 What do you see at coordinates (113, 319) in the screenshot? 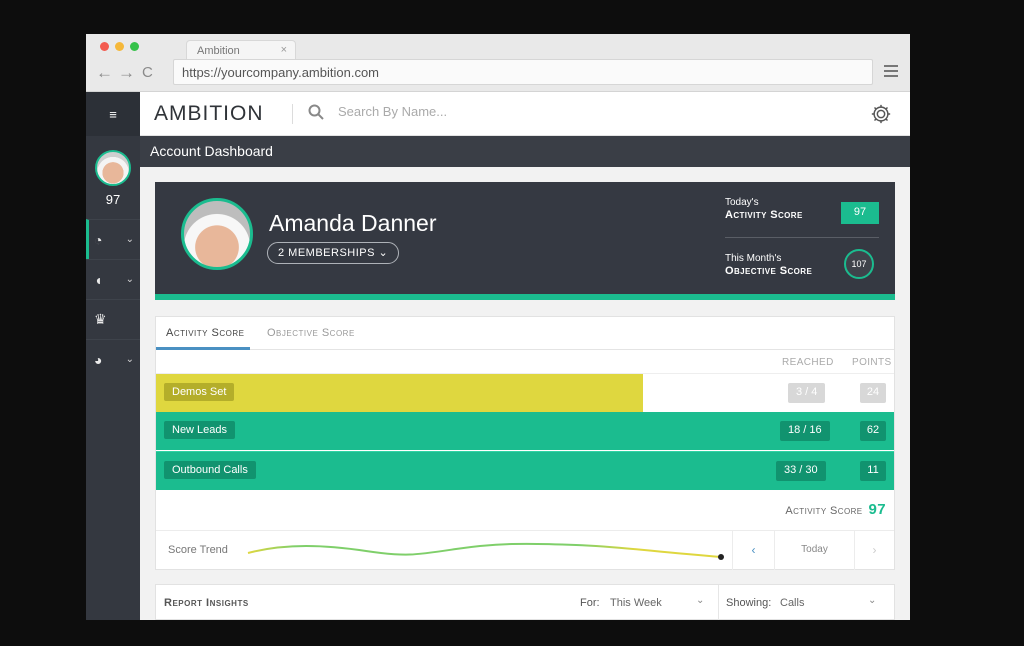
I see `sidebar-item-competitions: ♛` at bounding box center [113, 319].